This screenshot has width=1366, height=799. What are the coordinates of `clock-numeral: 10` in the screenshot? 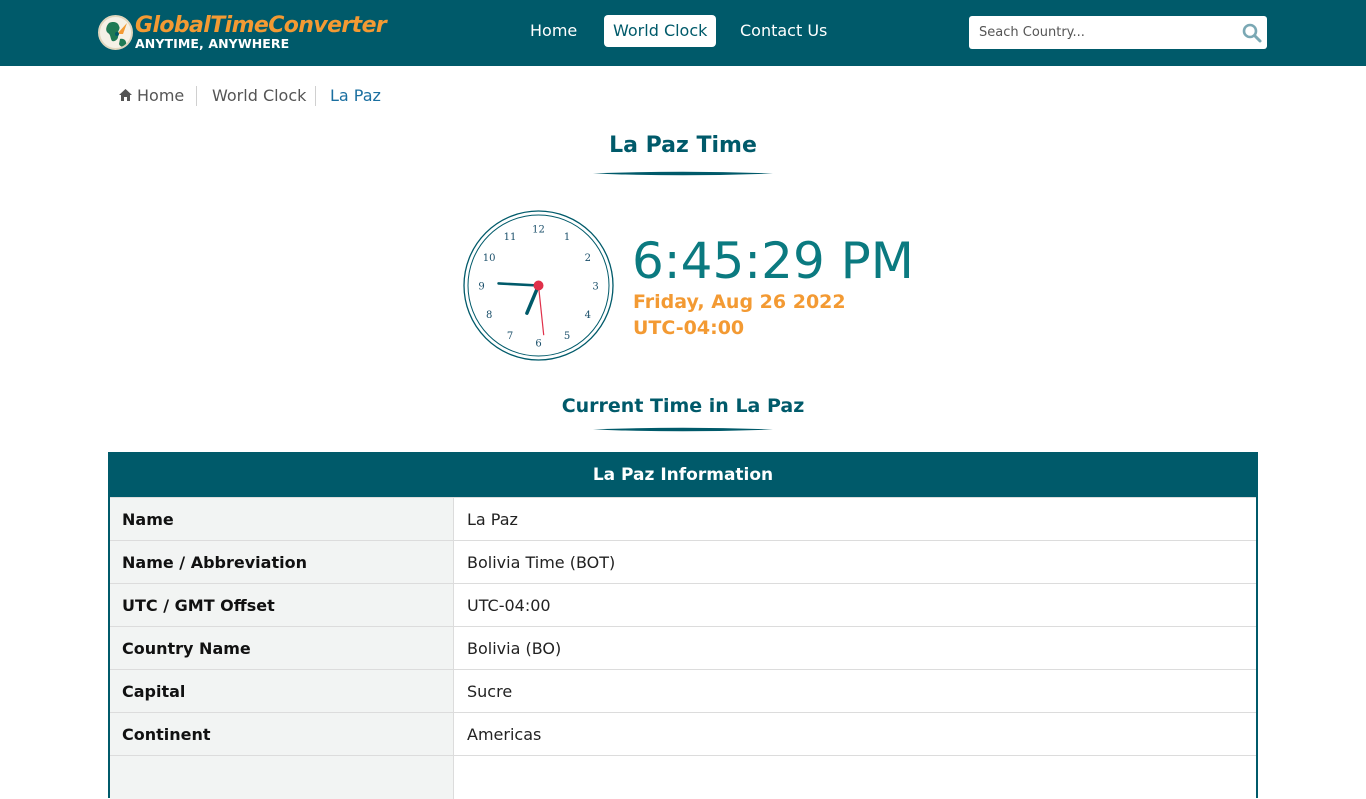 It's located at (489, 258).